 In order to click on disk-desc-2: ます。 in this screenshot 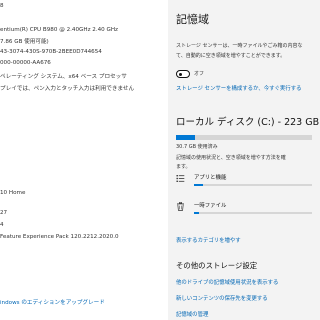, I will do `click(183, 167)`.